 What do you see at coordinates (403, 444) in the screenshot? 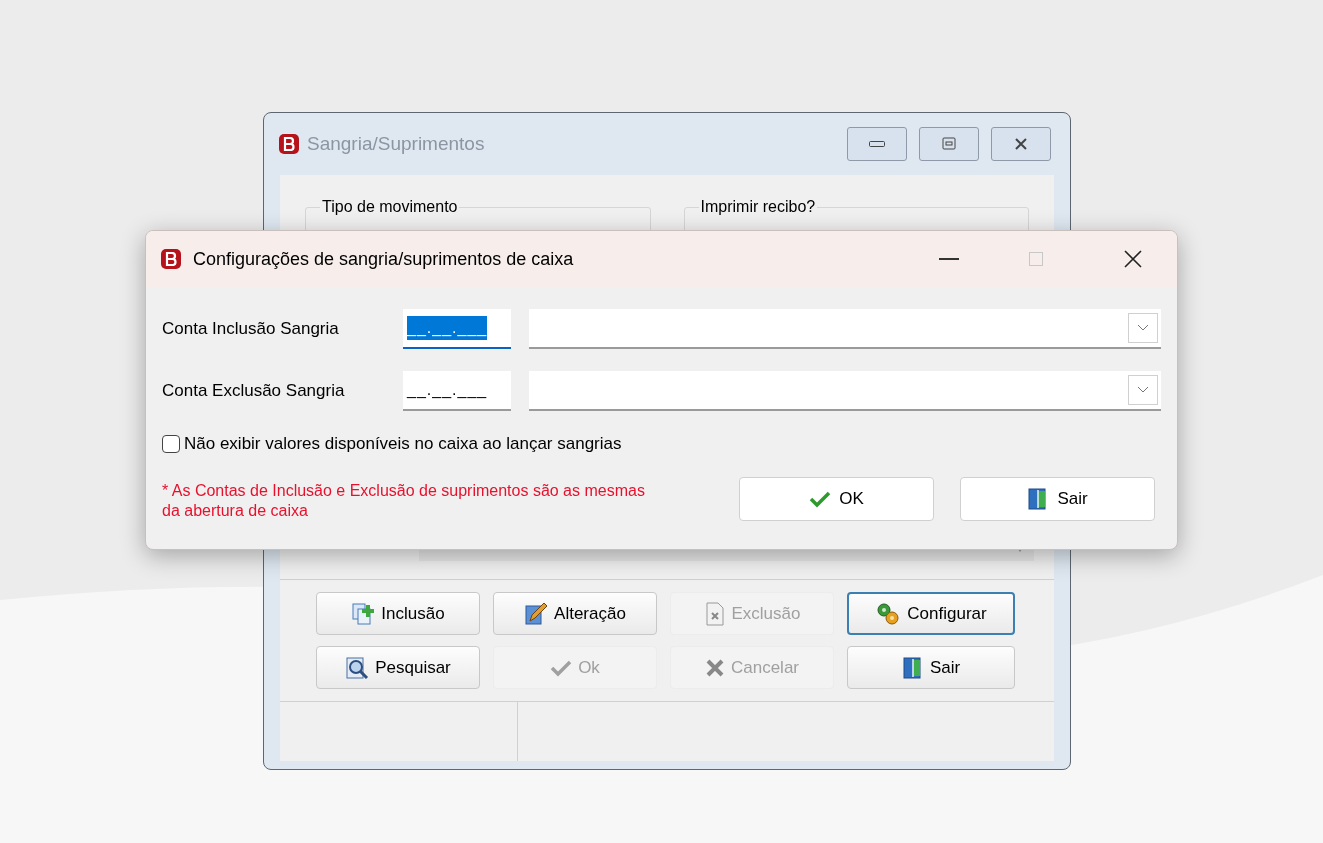
I see `checkbox-label: Não exibir valores disponíveis no caixa ao lançar sangrias` at bounding box center [403, 444].